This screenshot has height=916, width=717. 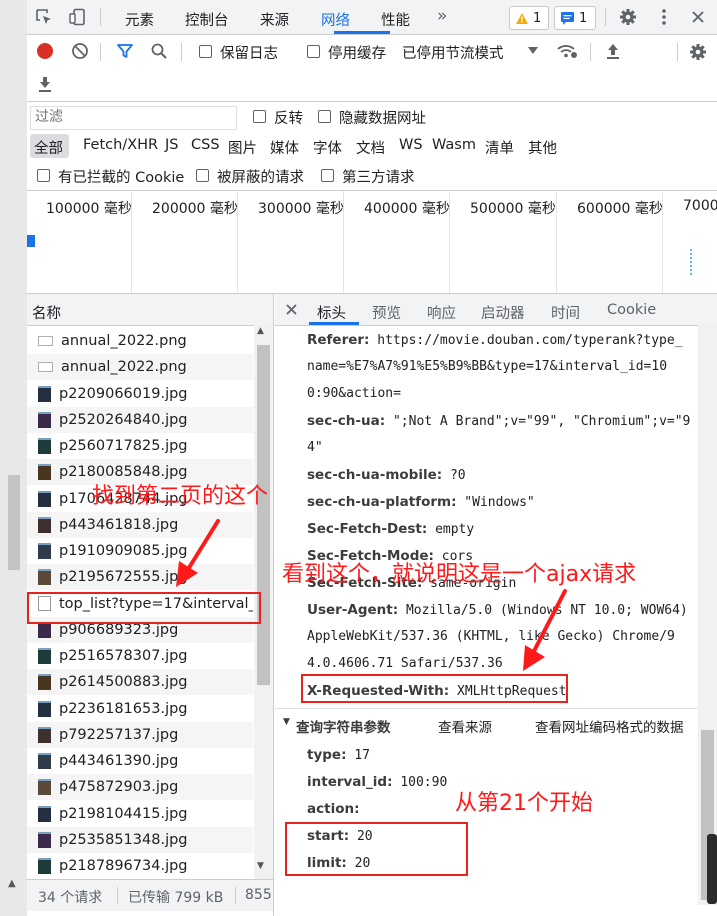 I want to click on request-row: p2209066019.jpg, so click(x=140, y=394).